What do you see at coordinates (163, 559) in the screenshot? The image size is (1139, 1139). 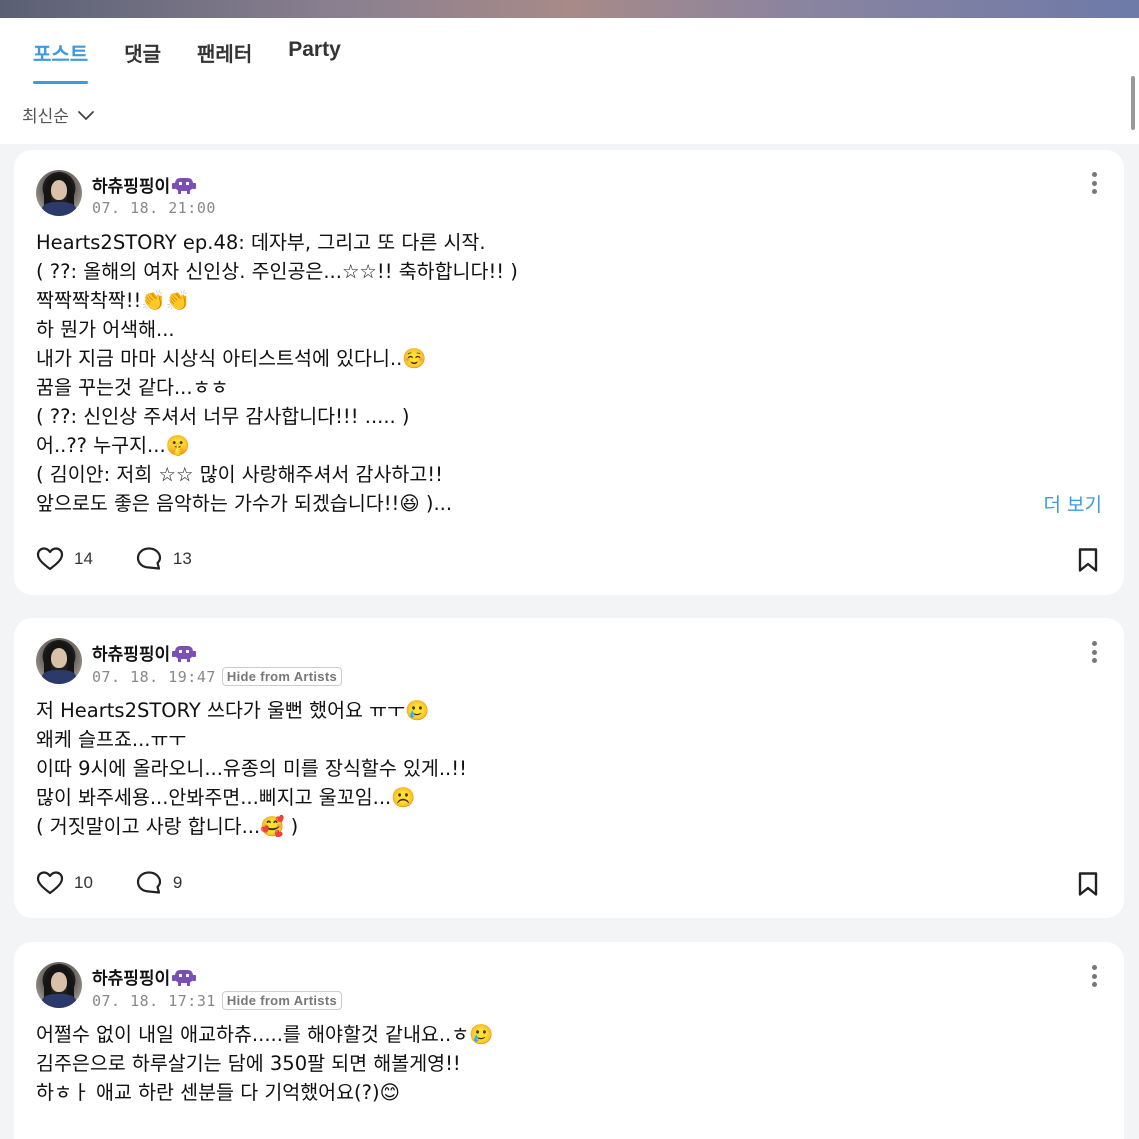 I see `comment-button: 13` at bounding box center [163, 559].